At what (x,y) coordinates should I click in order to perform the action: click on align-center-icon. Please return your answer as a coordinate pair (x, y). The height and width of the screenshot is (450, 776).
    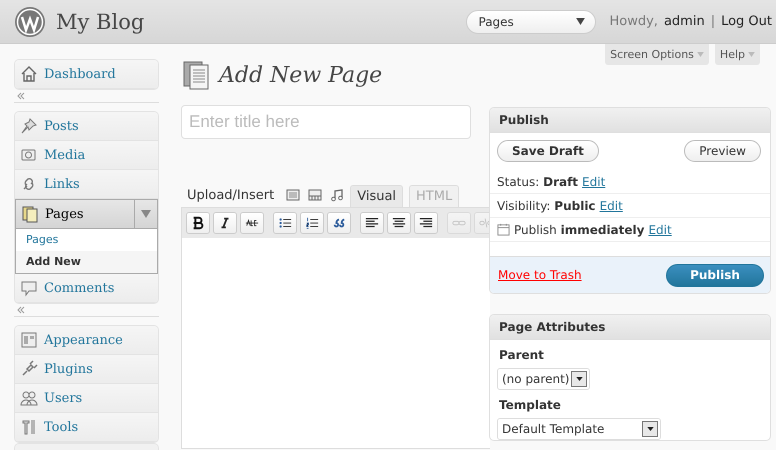
    Looking at the image, I should click on (399, 223).